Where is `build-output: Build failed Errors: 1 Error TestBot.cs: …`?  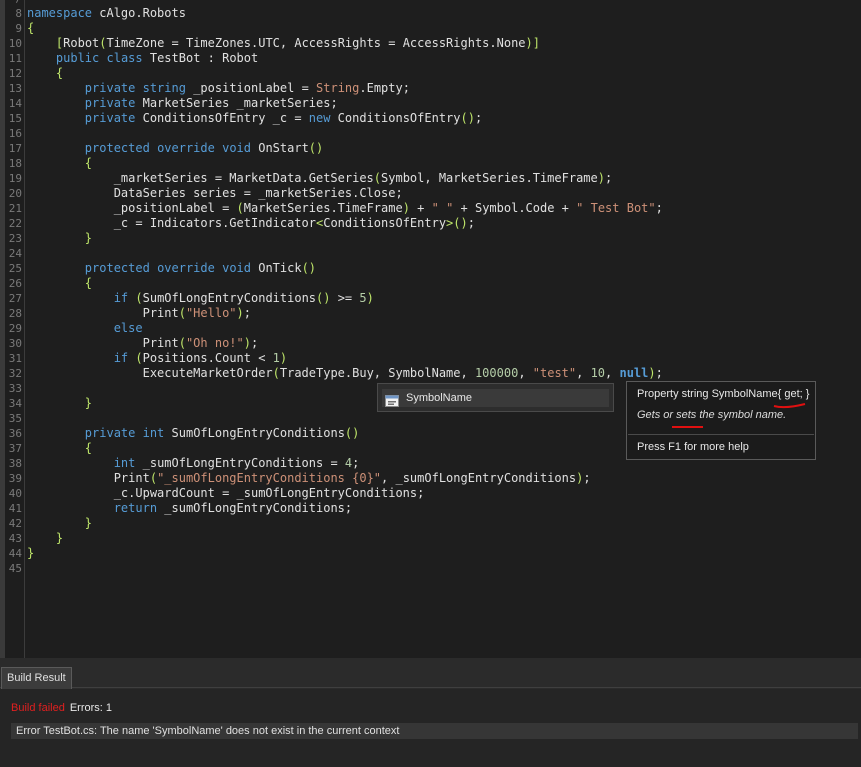
build-output: Build failed Errors: 1 Error TestBot.cs: … is located at coordinates (430, 728).